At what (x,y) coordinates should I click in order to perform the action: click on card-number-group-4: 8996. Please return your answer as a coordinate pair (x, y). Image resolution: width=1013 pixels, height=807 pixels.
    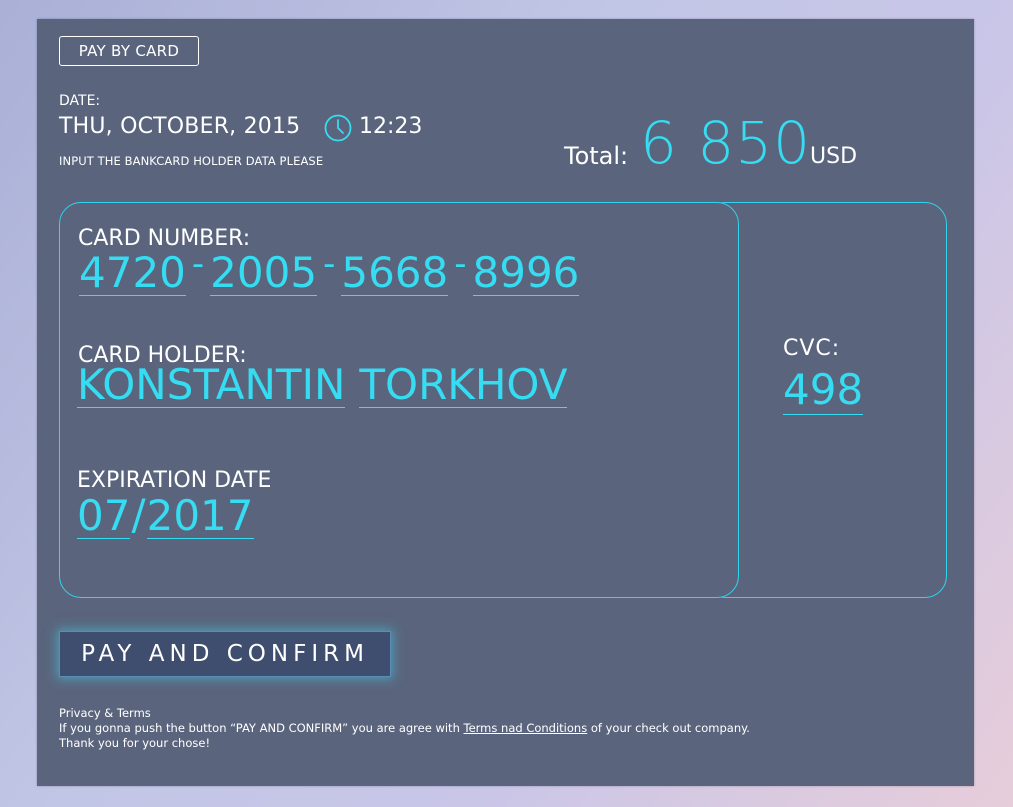
    Looking at the image, I should click on (526, 273).